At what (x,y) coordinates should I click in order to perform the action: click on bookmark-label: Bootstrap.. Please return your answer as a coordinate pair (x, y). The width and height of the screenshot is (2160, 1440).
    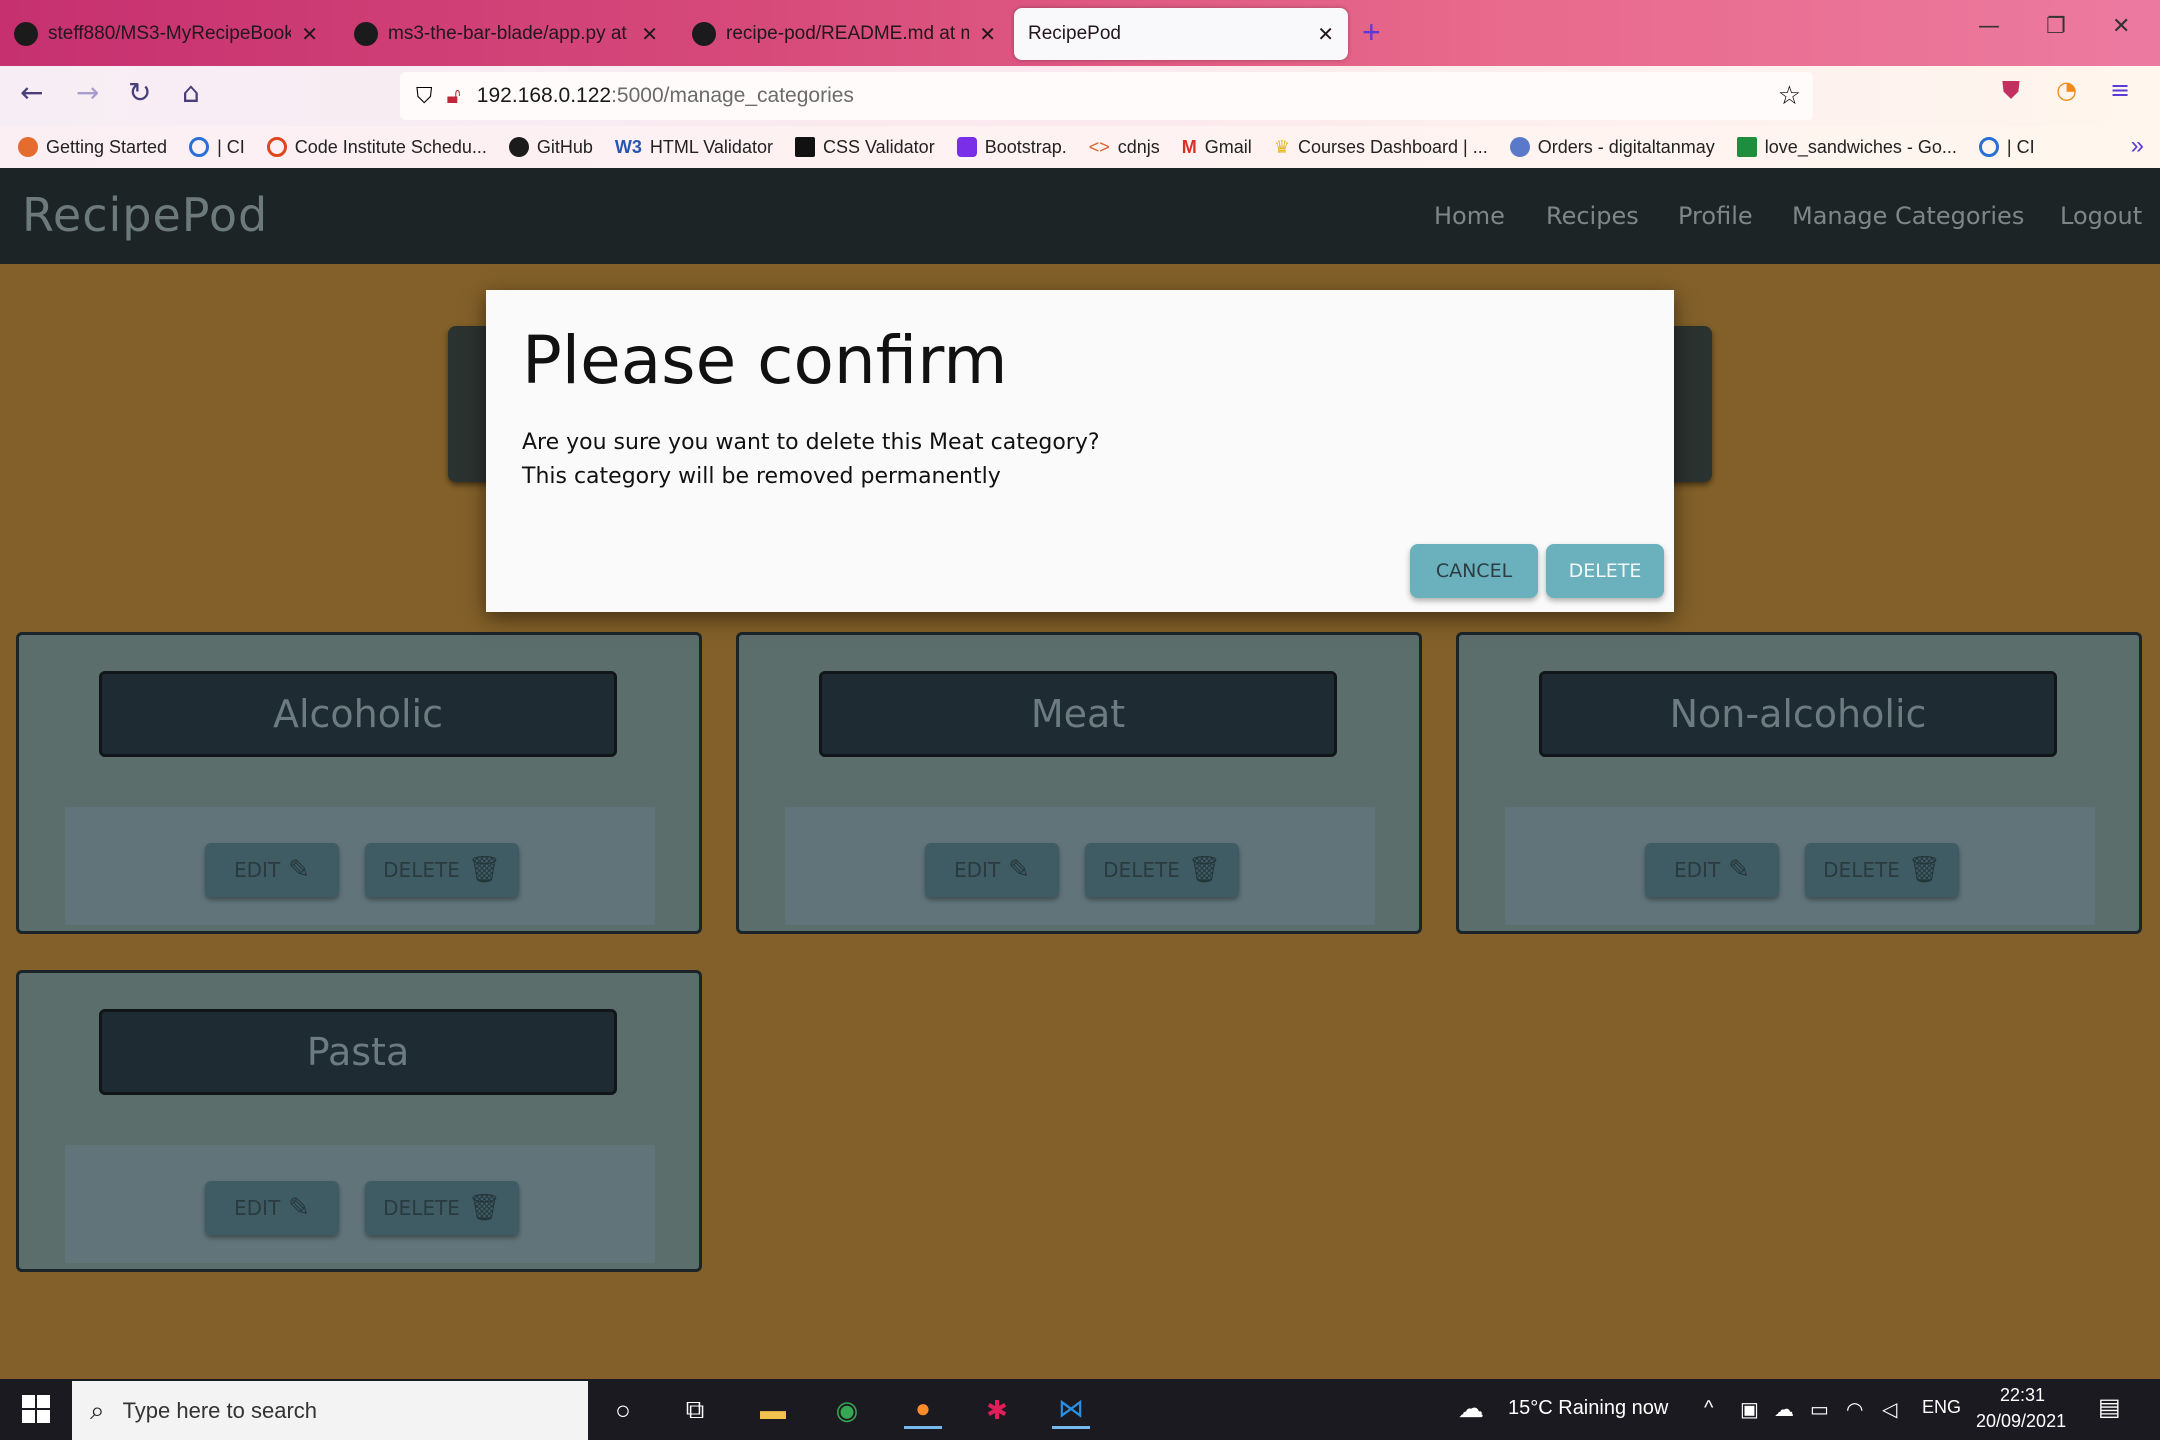
    Looking at the image, I should click on (1025, 146).